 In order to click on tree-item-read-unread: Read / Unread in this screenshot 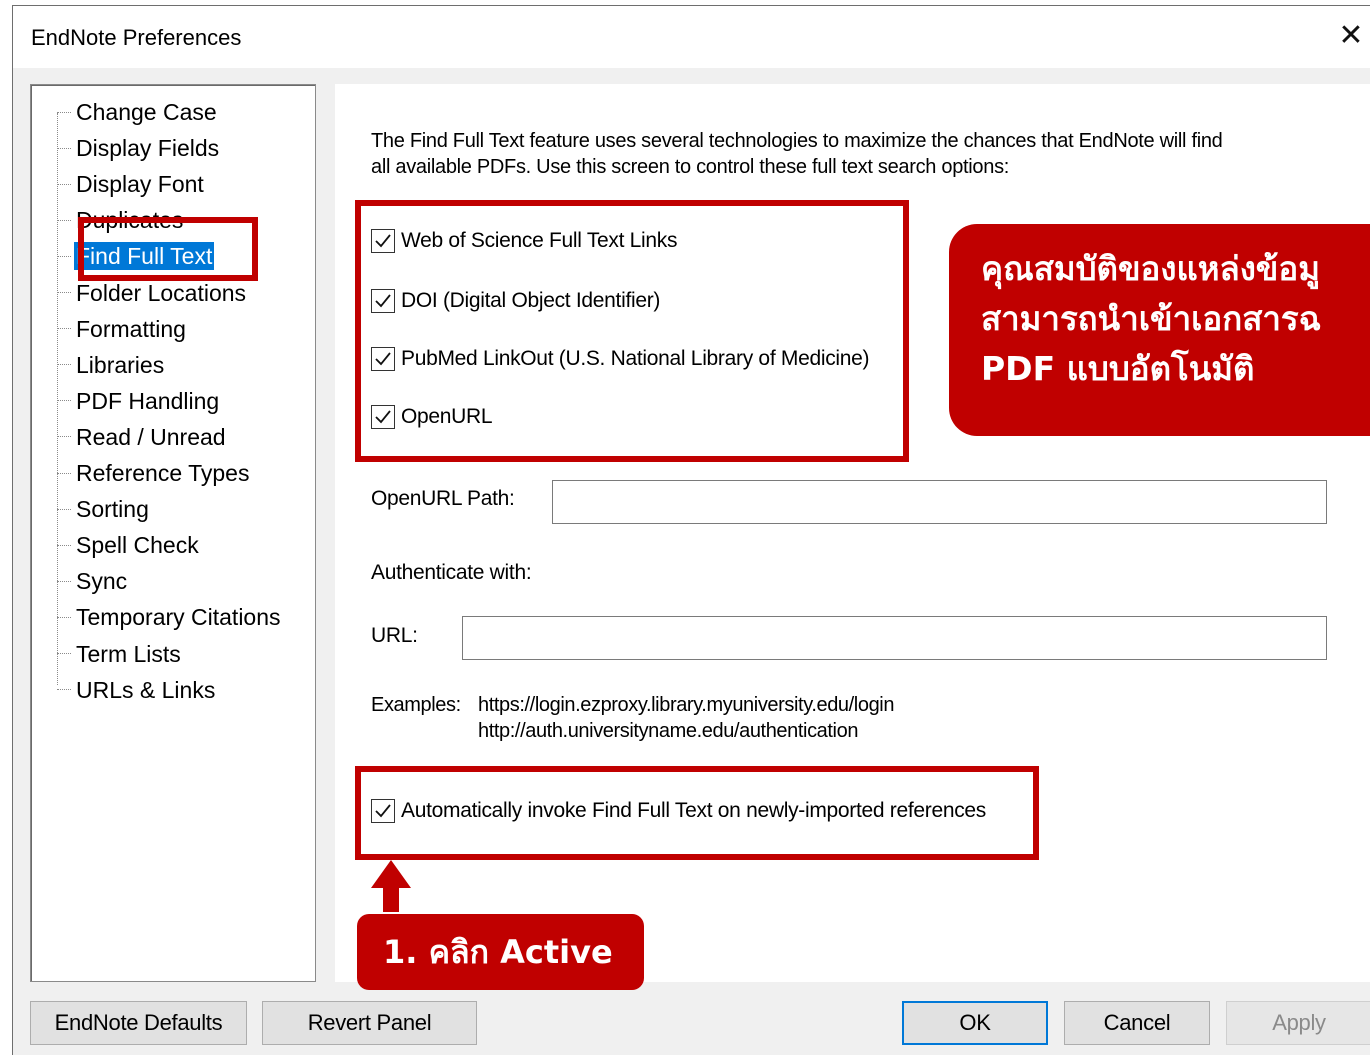, I will do `click(142, 437)`.